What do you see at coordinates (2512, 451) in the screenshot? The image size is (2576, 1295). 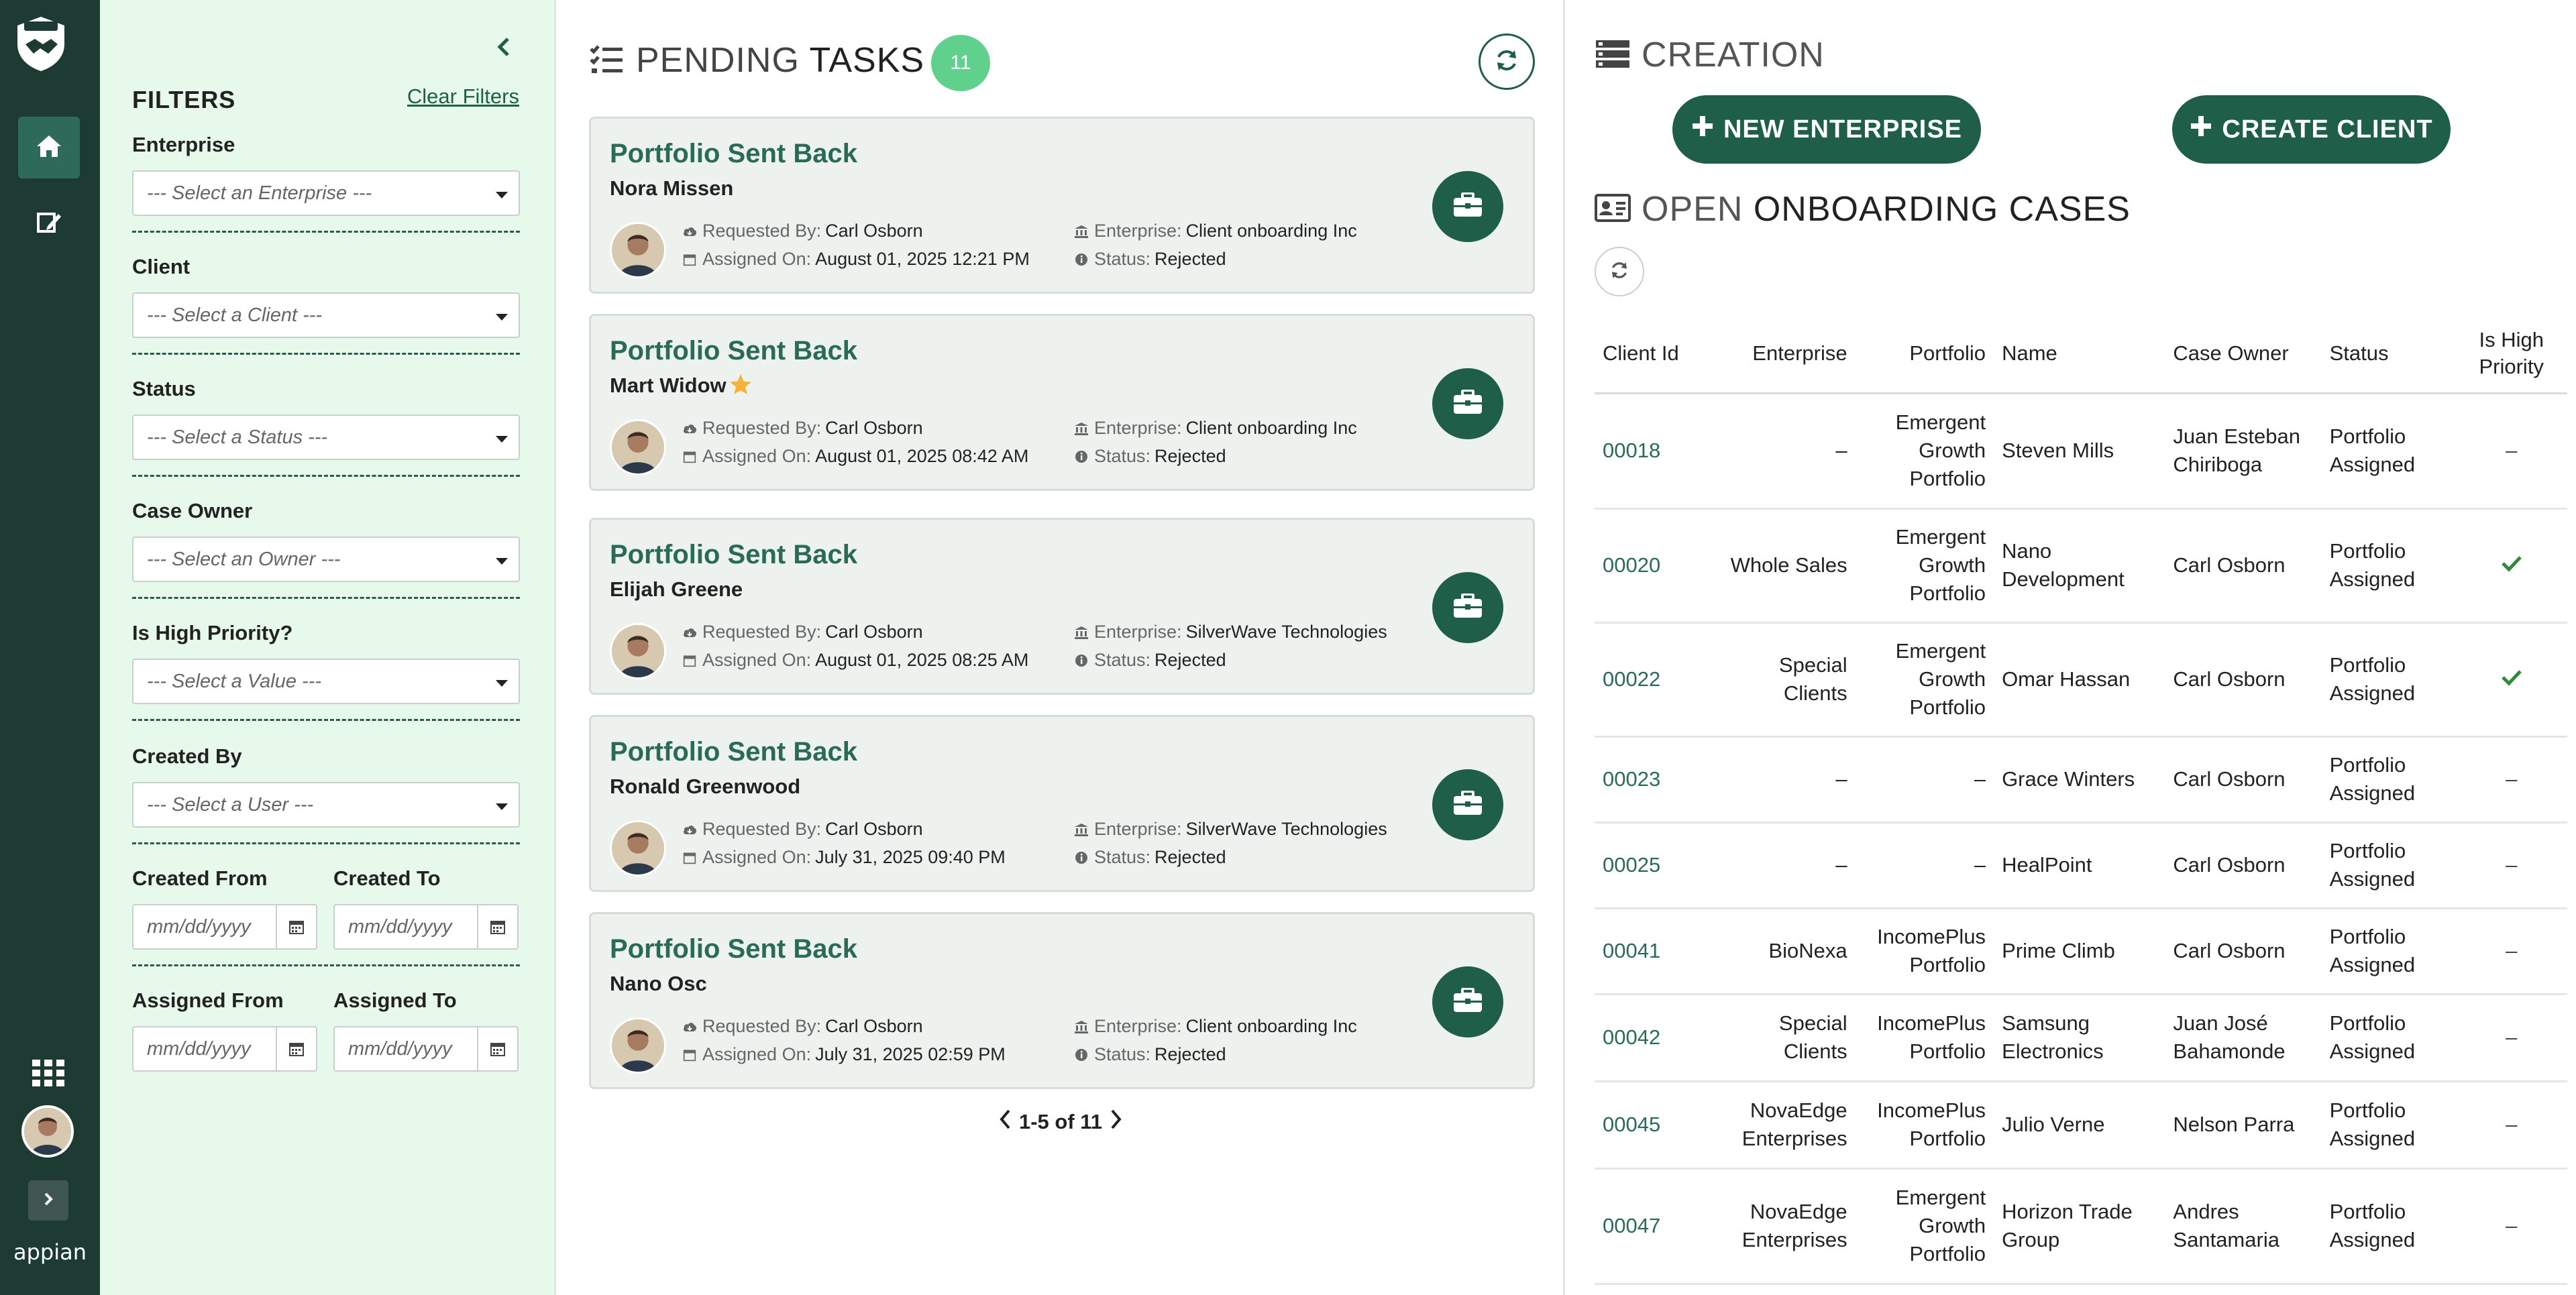 I see `empty-value: –` at bounding box center [2512, 451].